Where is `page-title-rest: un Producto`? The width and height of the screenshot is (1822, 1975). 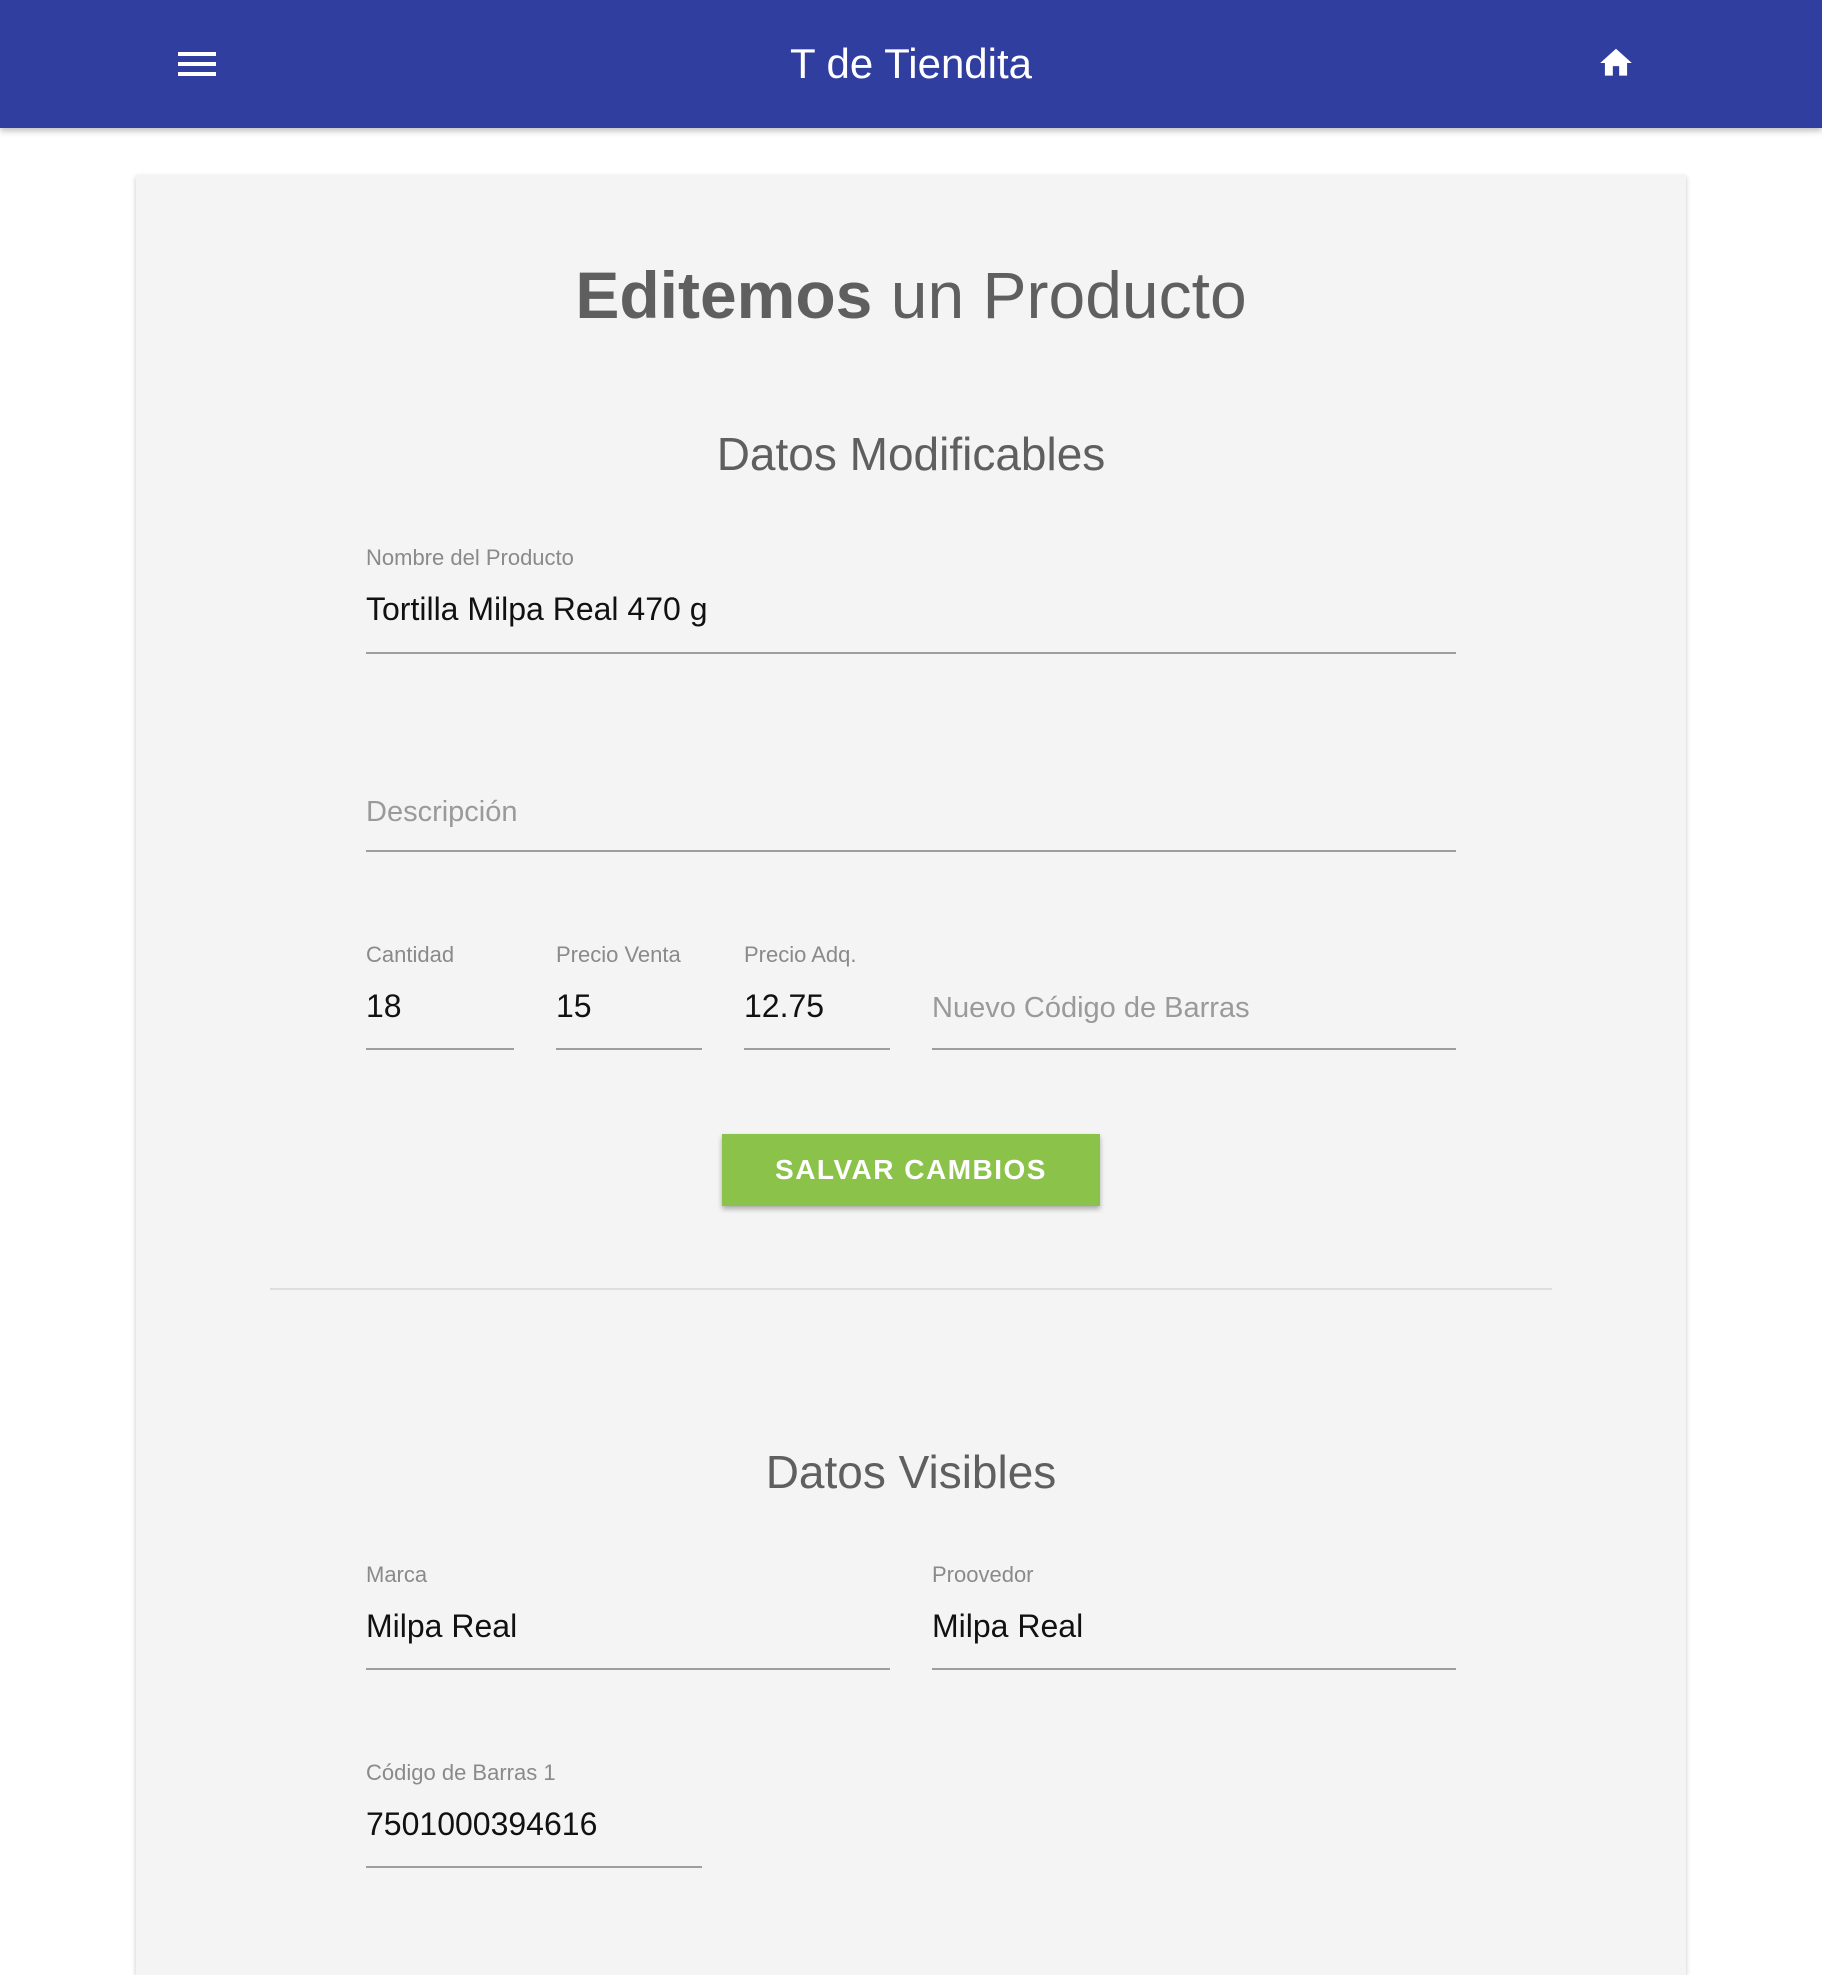 page-title-rest: un Producto is located at coordinates (1059, 295).